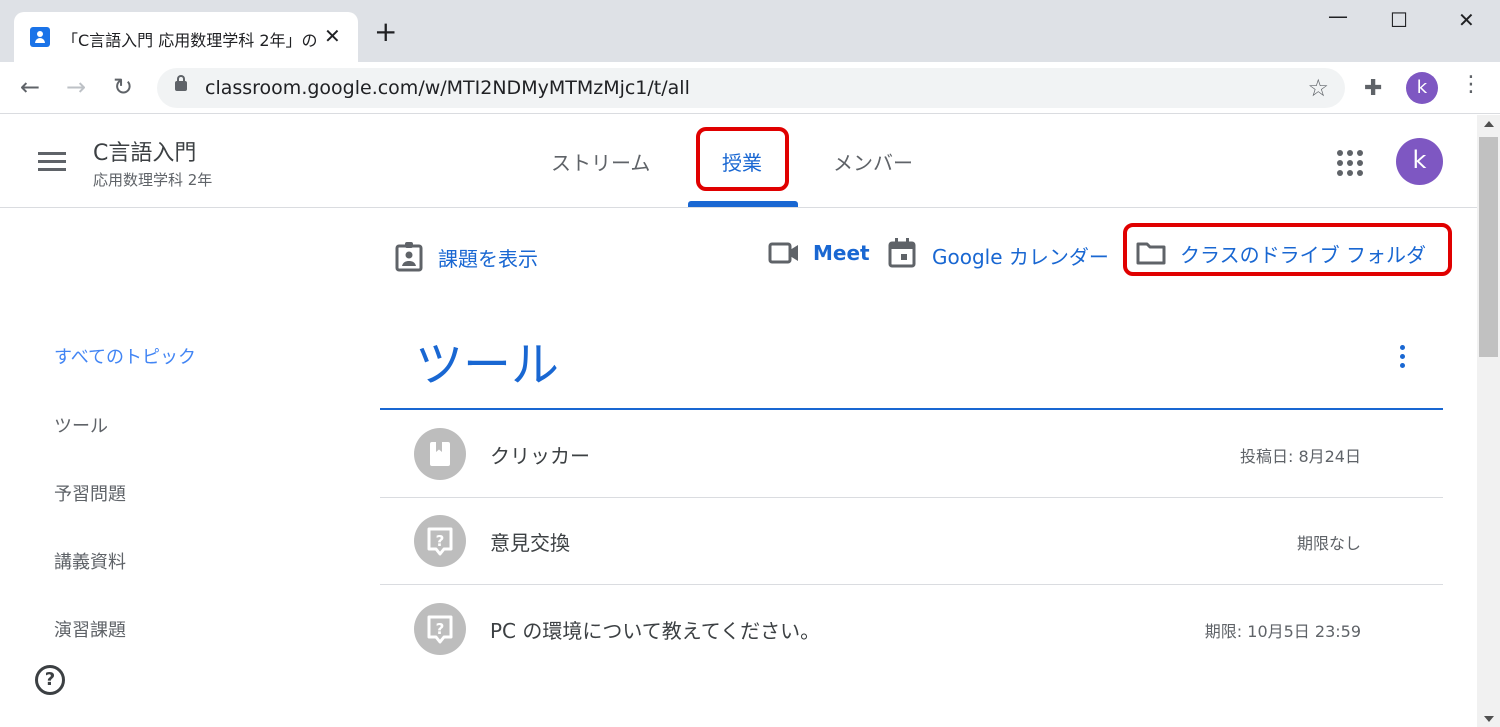 This screenshot has width=1500, height=727. Describe the element at coordinates (1488, 247) in the screenshot. I see `scroll-thumb` at that location.